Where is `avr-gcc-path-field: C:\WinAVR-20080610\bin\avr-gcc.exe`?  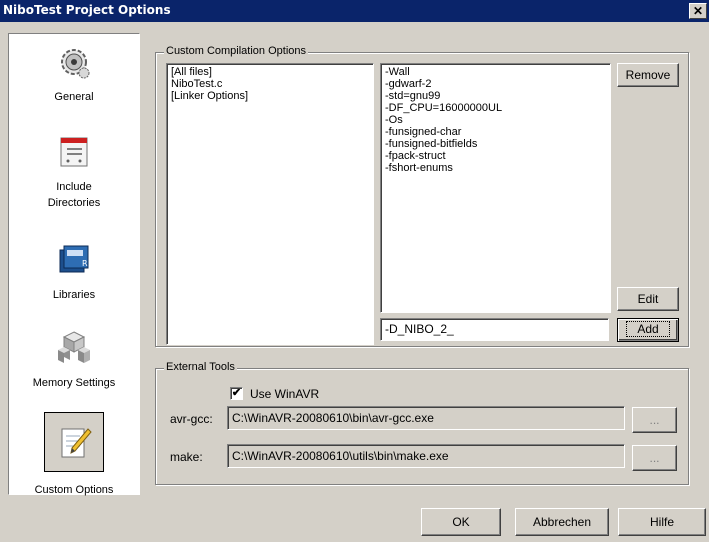
avr-gcc-path-field: C:\WinAVR-20080610\bin\avr-gcc.exe is located at coordinates (426, 418).